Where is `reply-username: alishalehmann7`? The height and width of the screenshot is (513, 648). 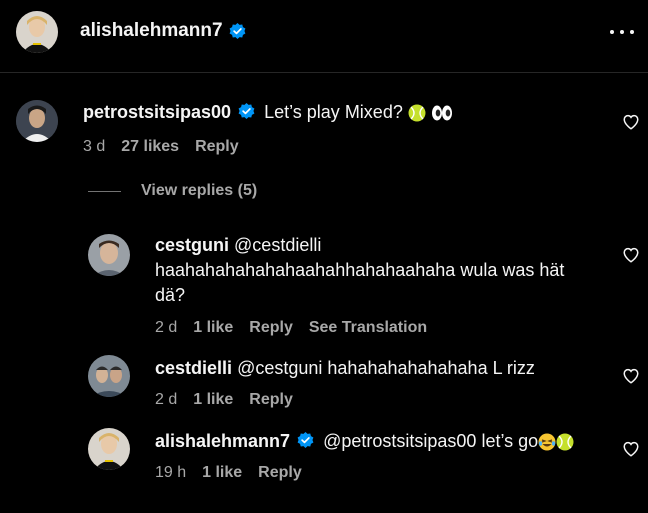 reply-username: alishalehmann7 is located at coordinates (222, 441).